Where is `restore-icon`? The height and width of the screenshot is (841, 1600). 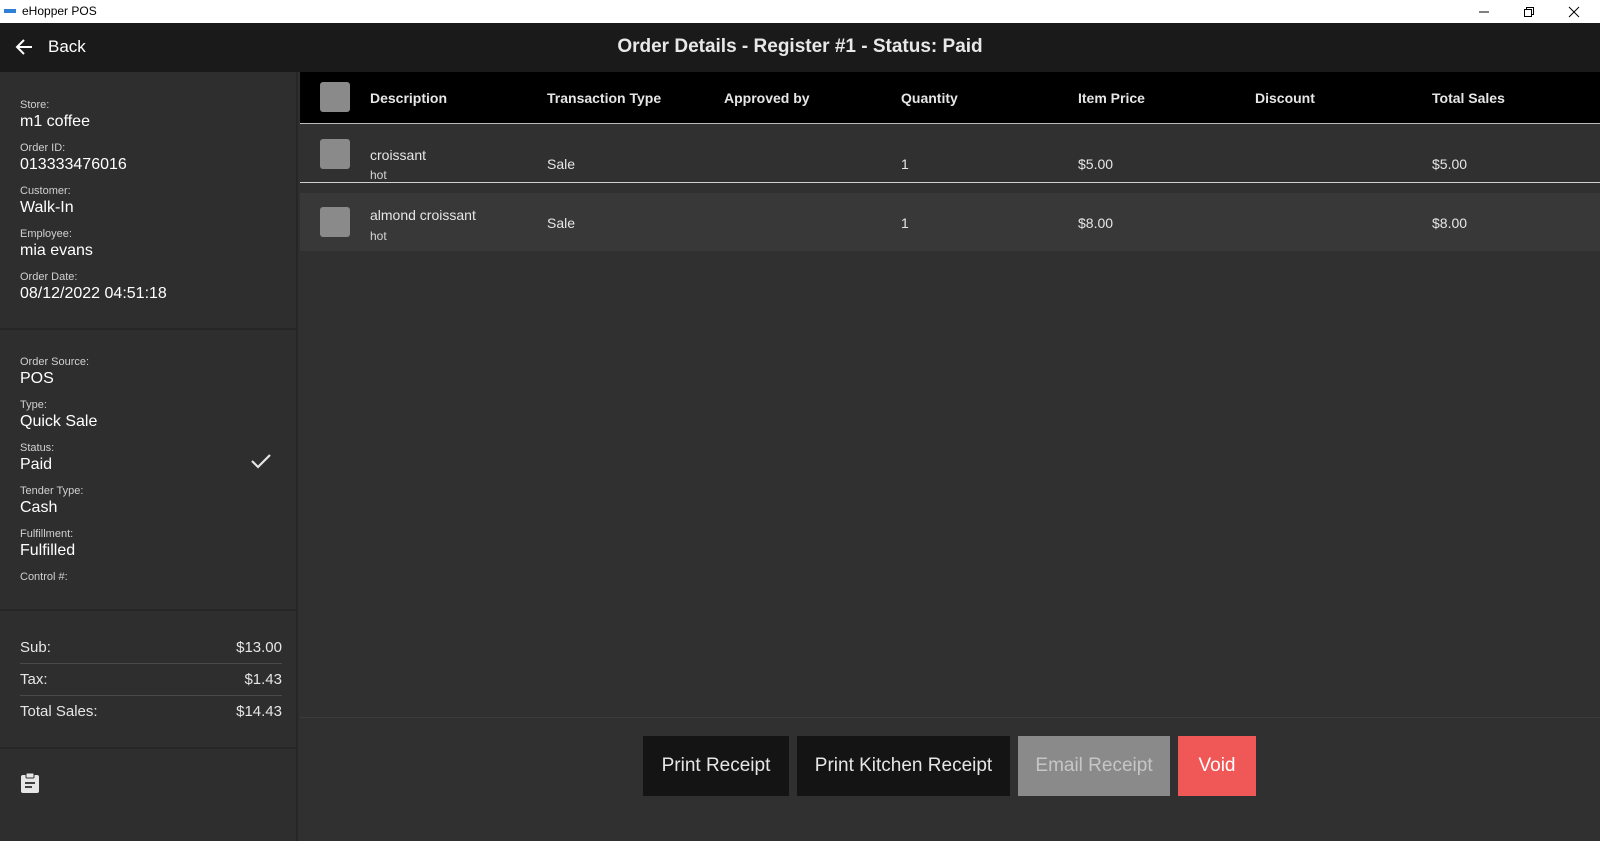
restore-icon is located at coordinates (1529, 11).